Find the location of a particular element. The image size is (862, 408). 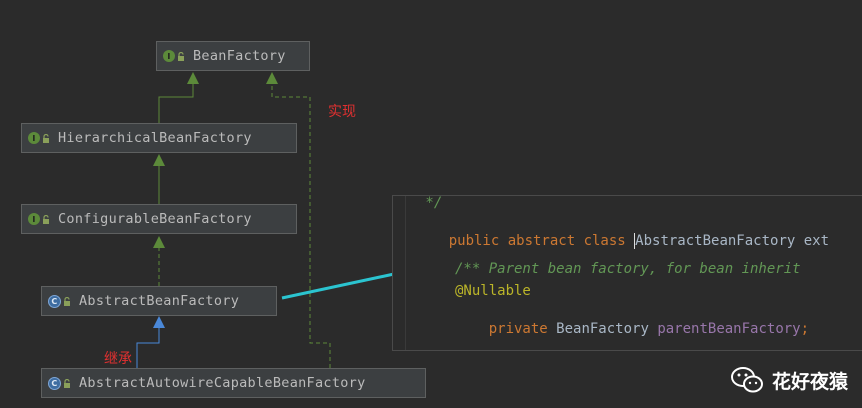

code-line-comment-end: */ is located at coordinates (430, 203).